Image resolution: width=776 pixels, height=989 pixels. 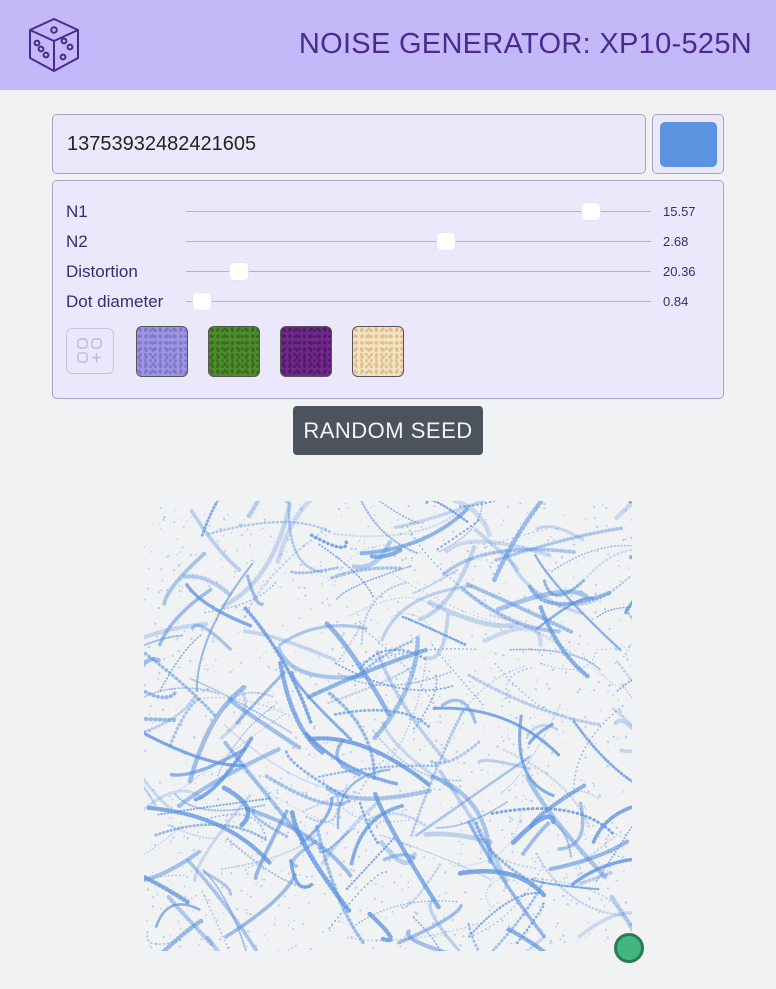 I want to click on slider-label: N2, so click(x=77, y=241).